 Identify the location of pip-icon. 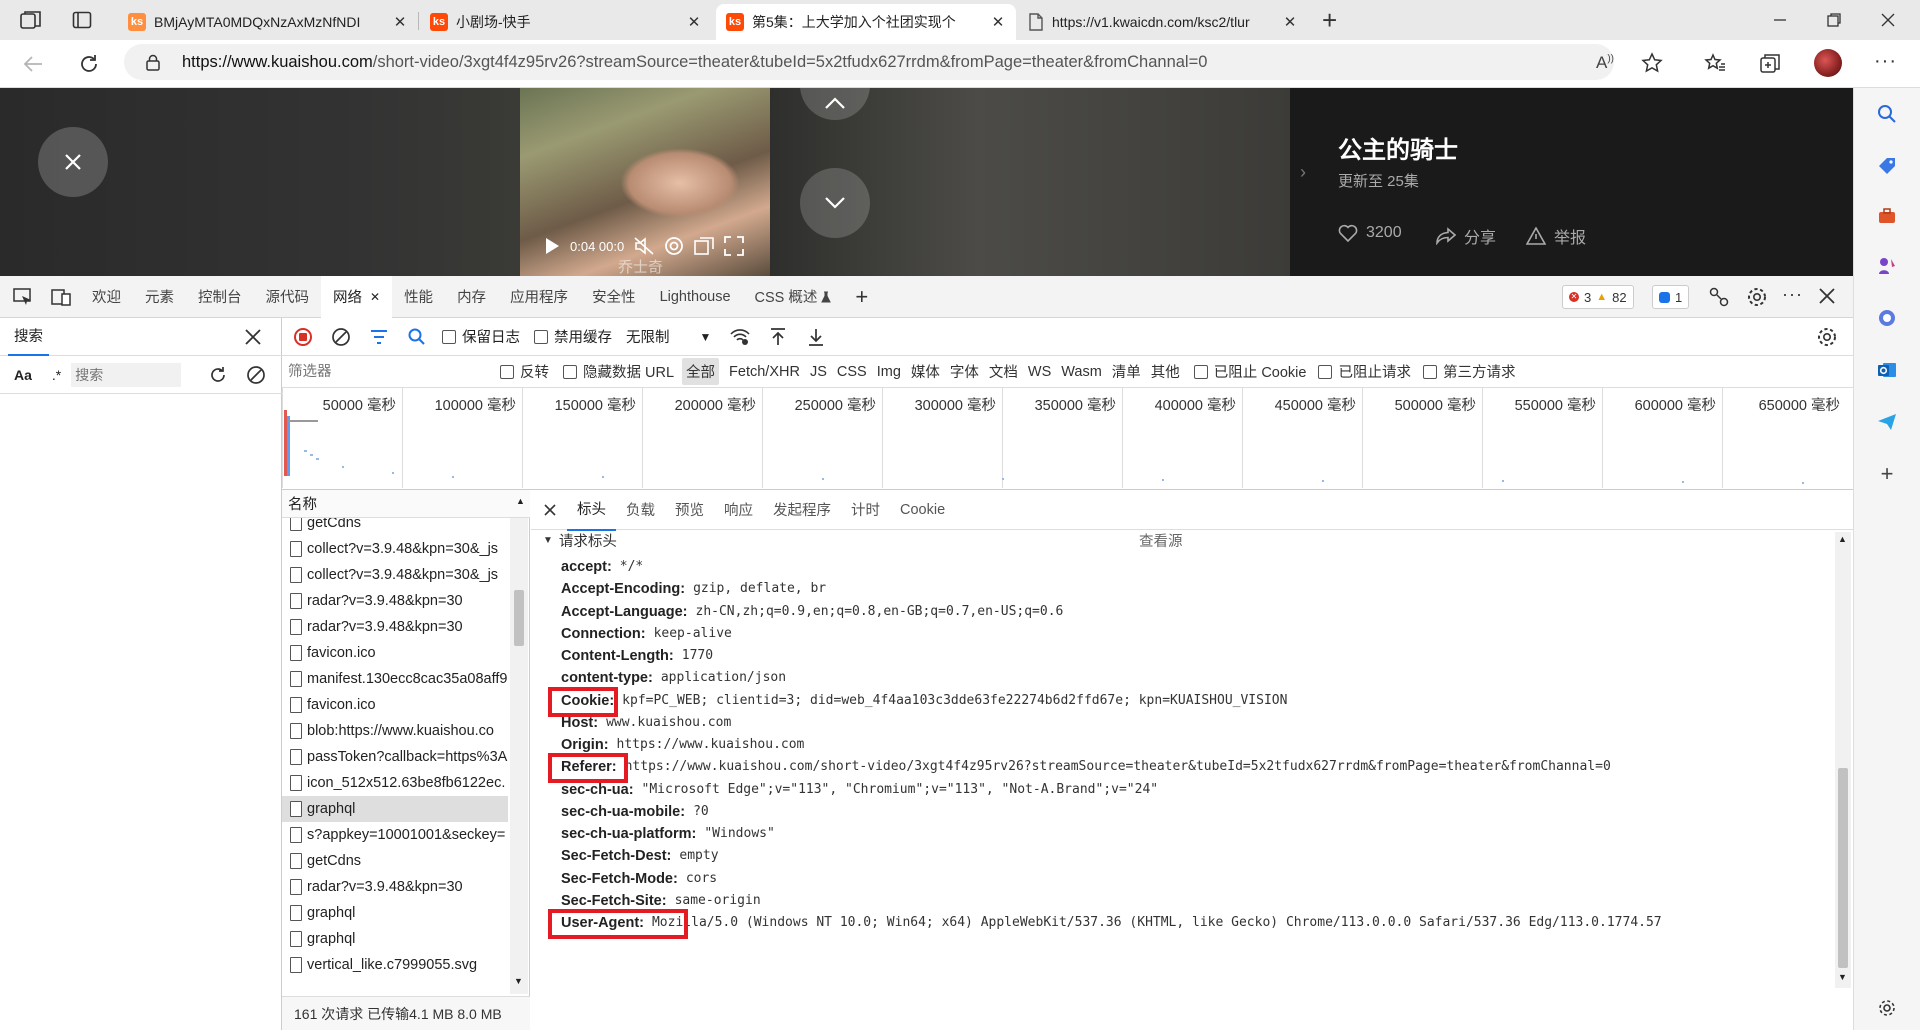
(704, 246).